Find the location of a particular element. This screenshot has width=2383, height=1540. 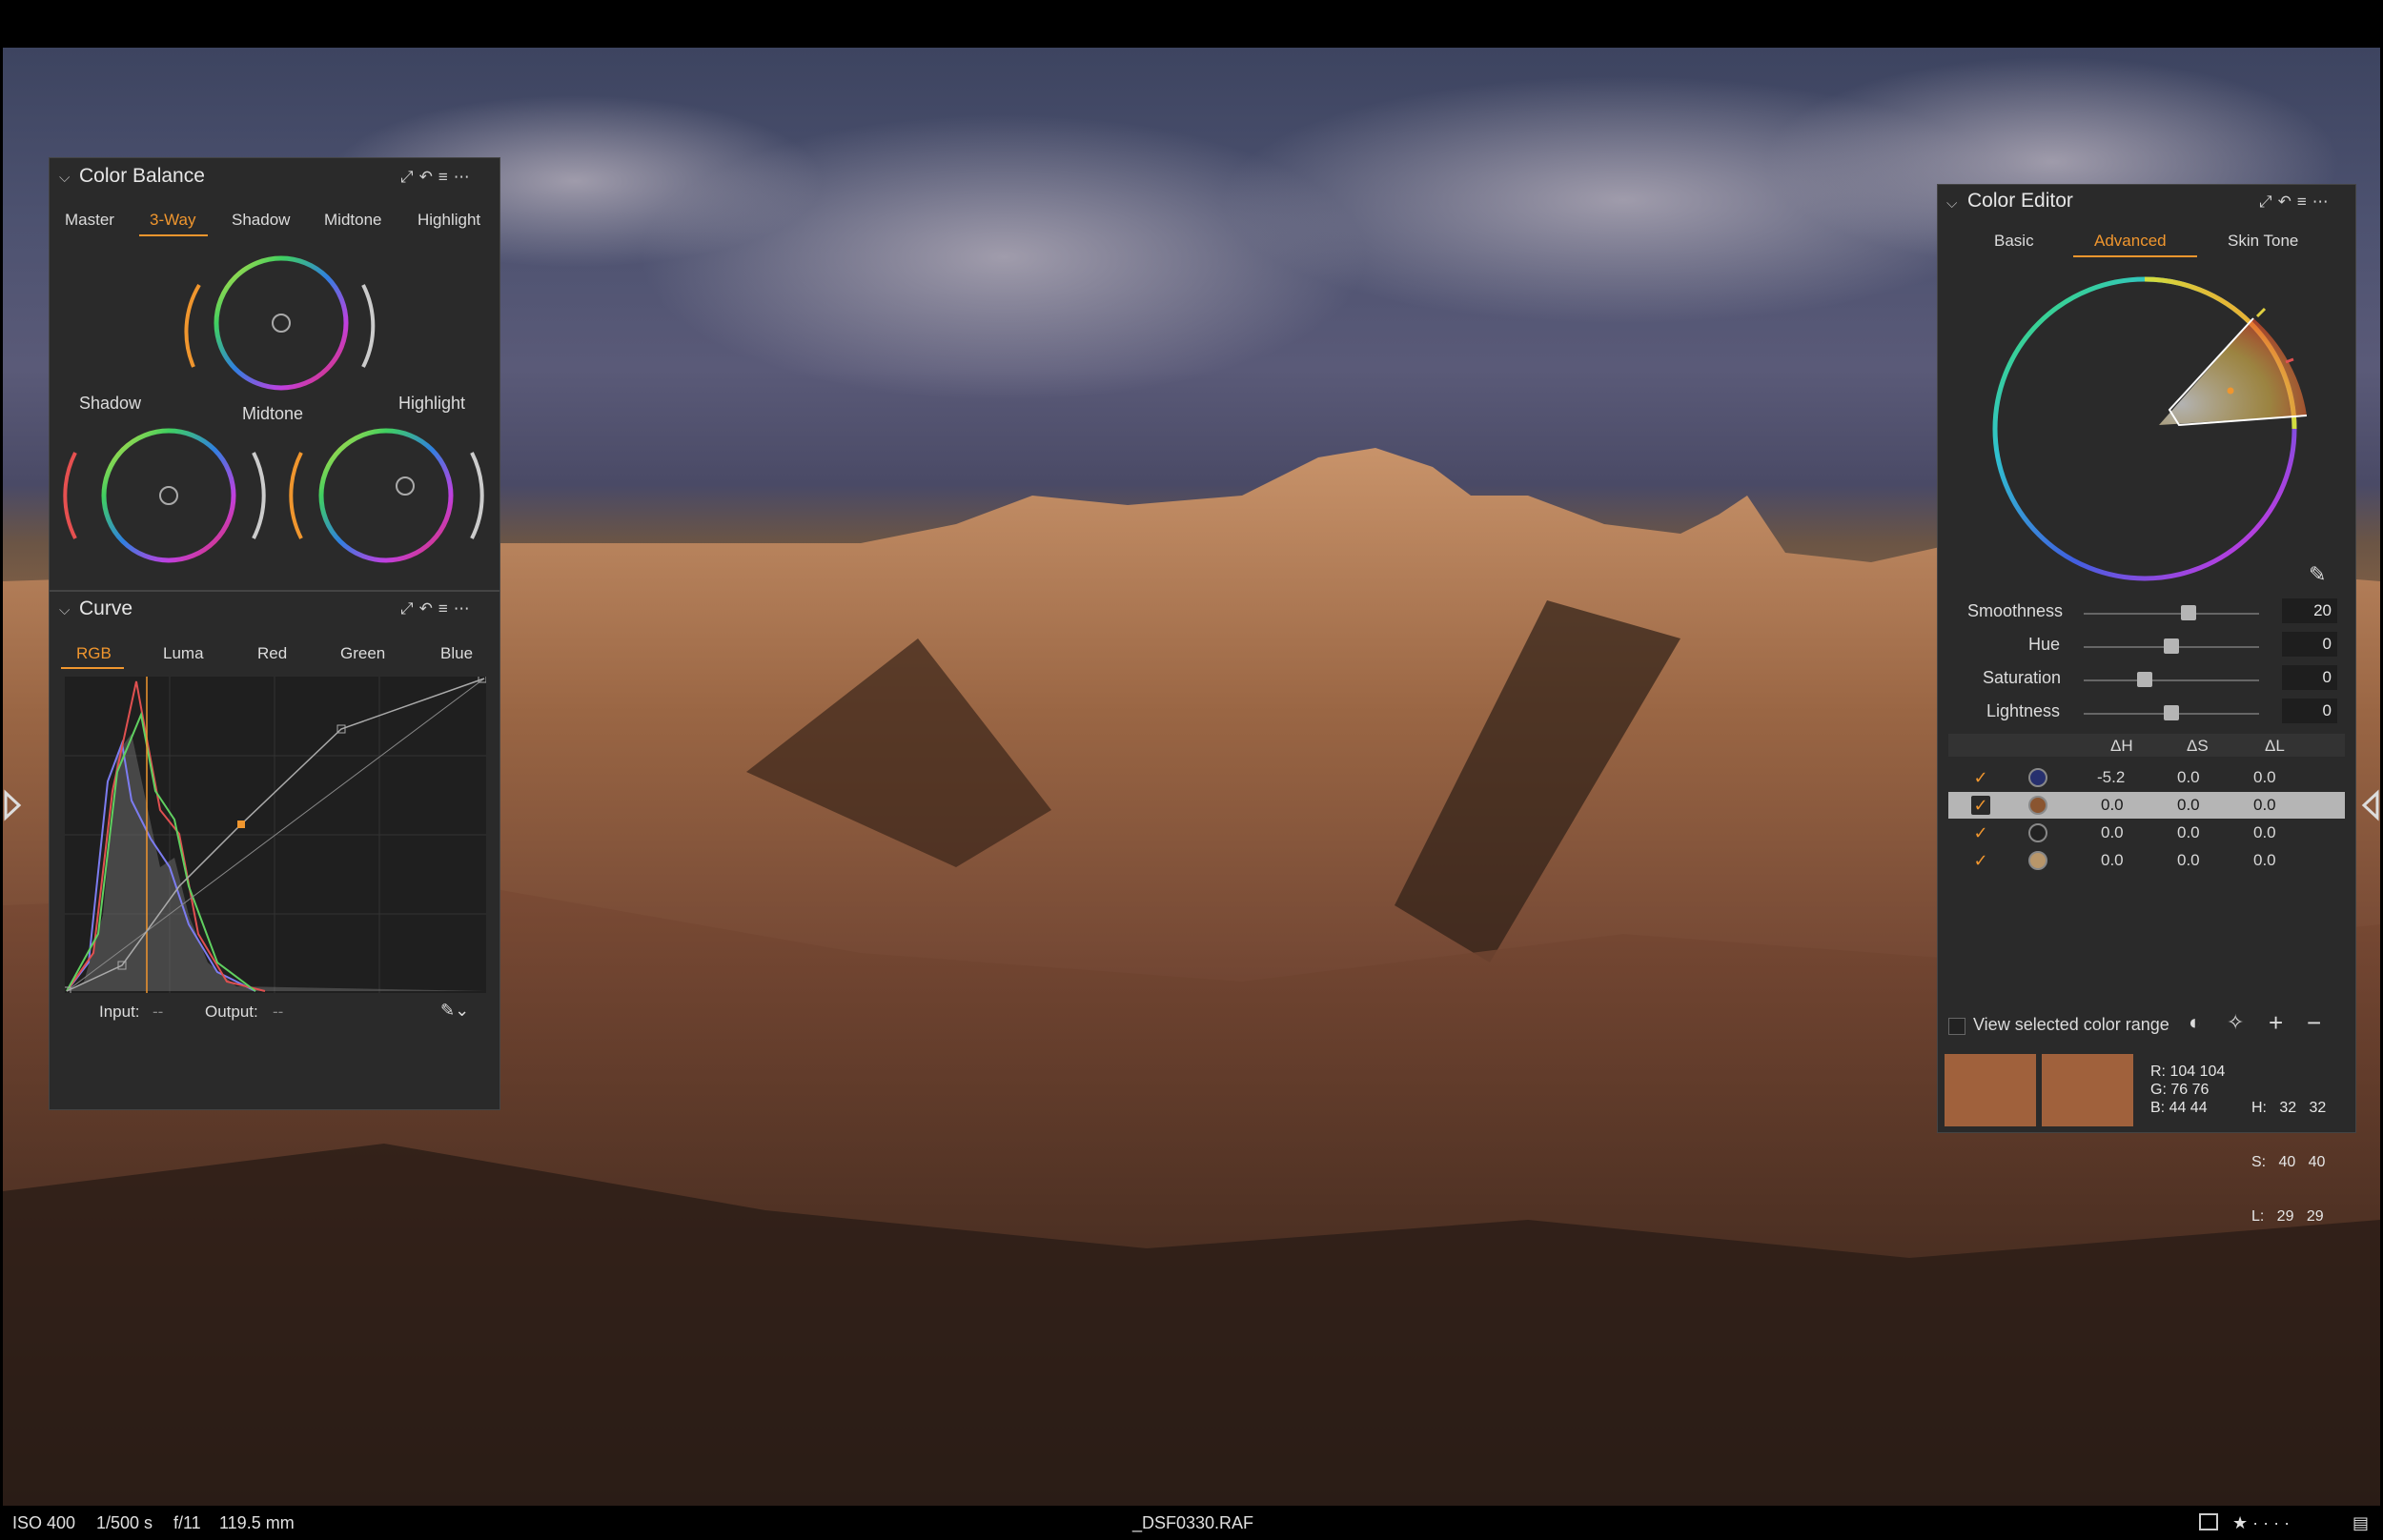

lightness-label: Lightness is located at coordinates (2023, 710).